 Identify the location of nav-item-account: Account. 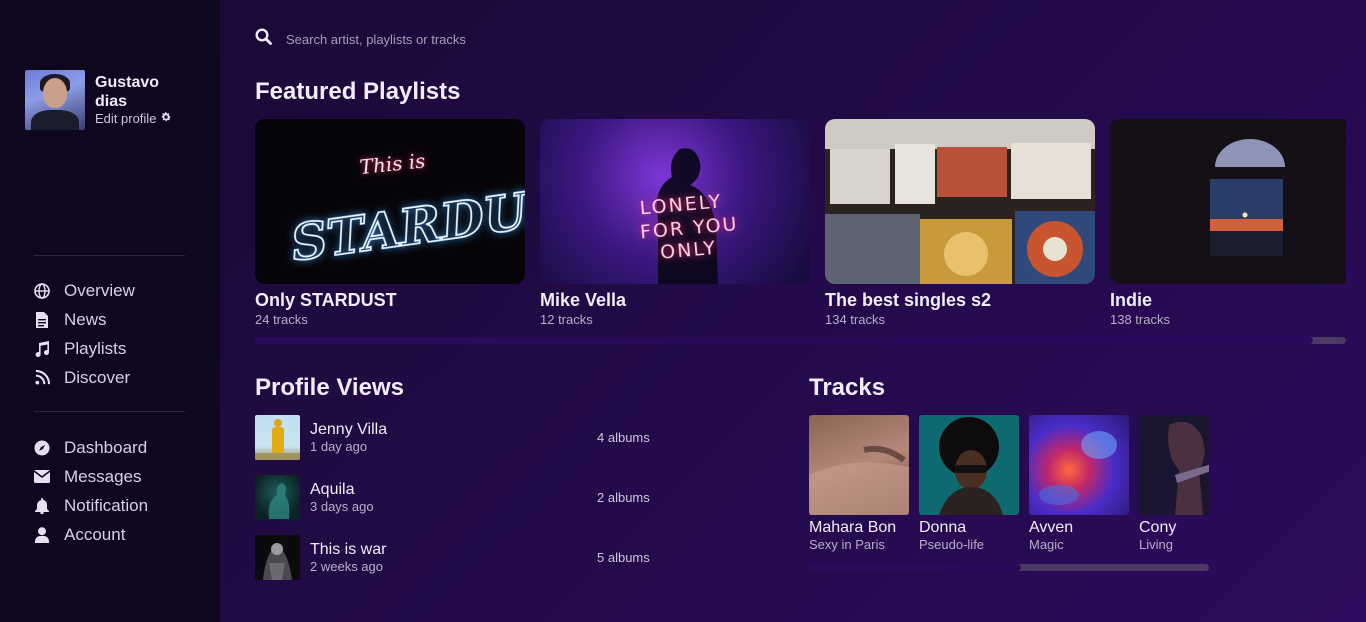
(91, 534).